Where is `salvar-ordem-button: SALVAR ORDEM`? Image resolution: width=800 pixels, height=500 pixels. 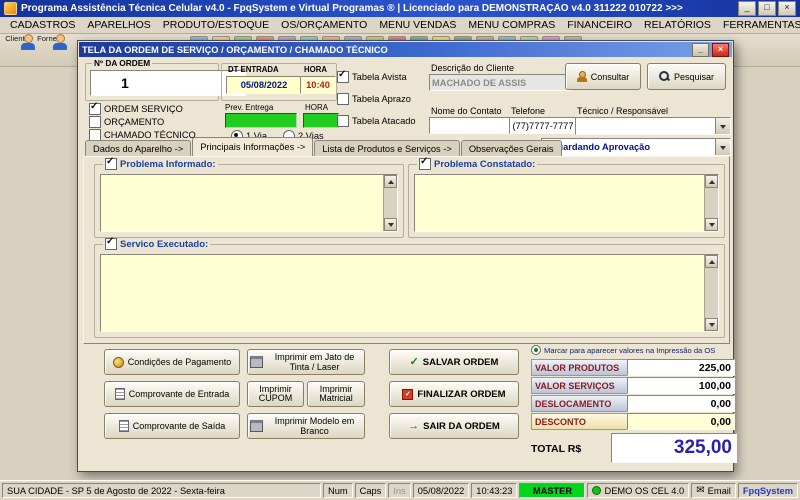
salvar-ordem-button: SALVAR ORDEM is located at coordinates (454, 362).